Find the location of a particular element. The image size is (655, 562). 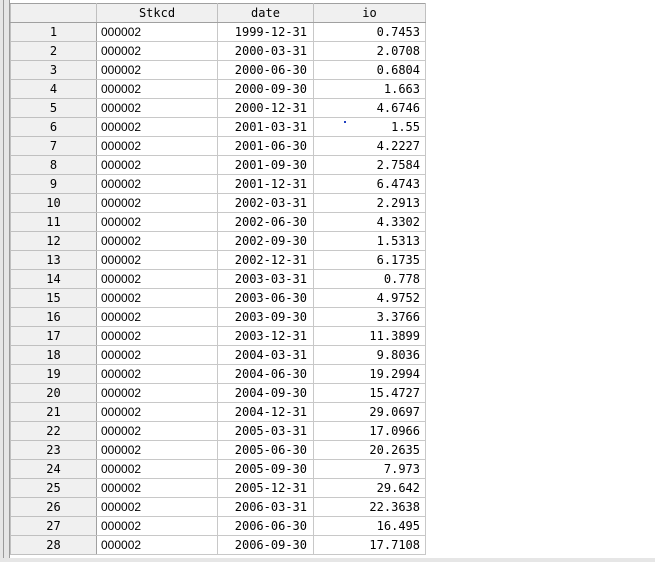

io-cell: 17.7108 is located at coordinates (369, 545).